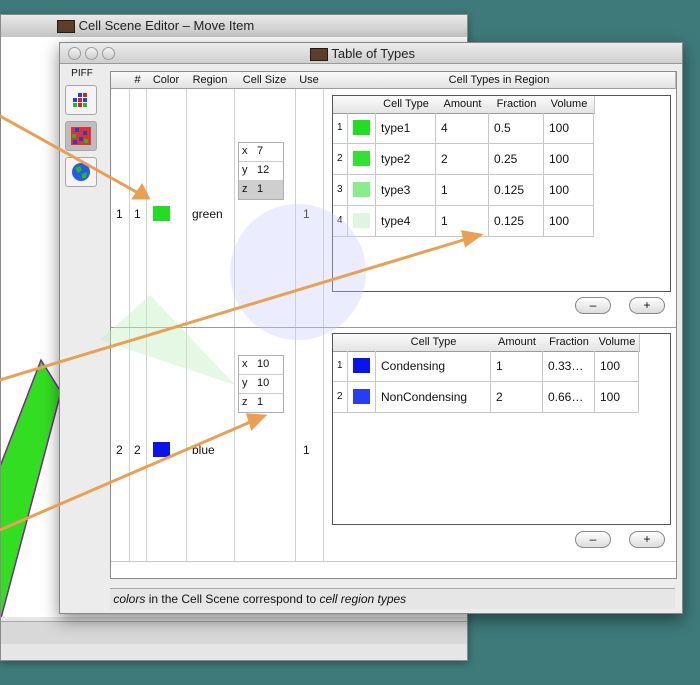 This screenshot has width=700, height=685. Describe the element at coordinates (70, 155) in the screenshot. I see `arrow-to-green-swatch` at that location.